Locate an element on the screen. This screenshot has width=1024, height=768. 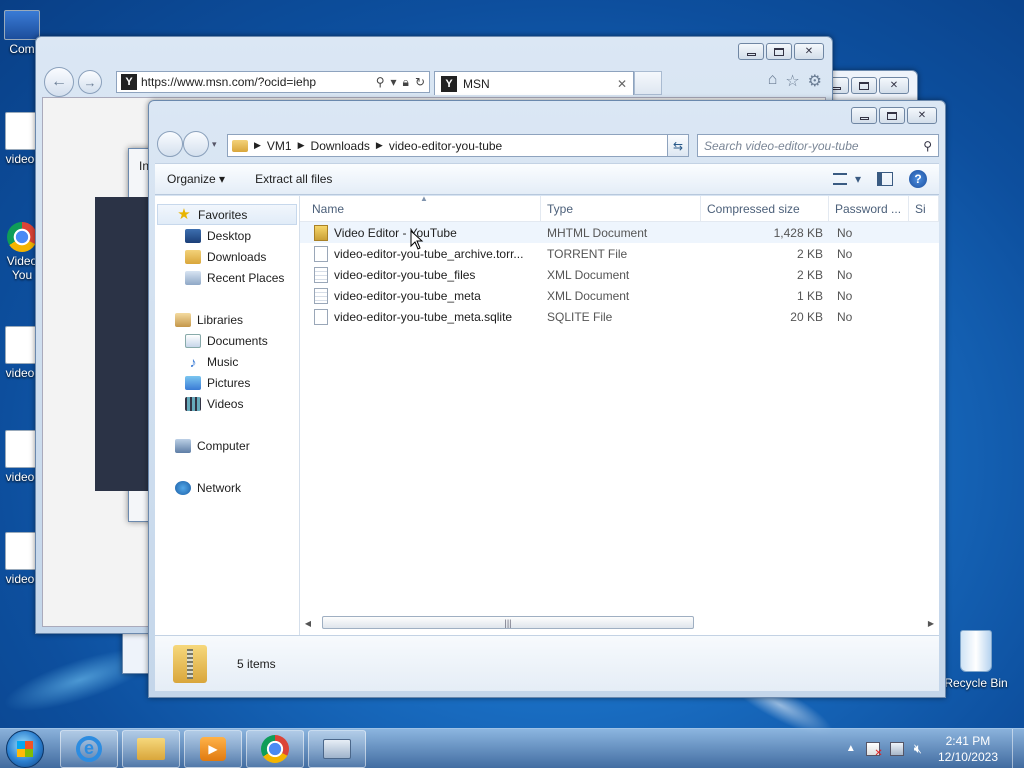
recycle-bin: Recycle Bin is located at coordinates (976, 660).